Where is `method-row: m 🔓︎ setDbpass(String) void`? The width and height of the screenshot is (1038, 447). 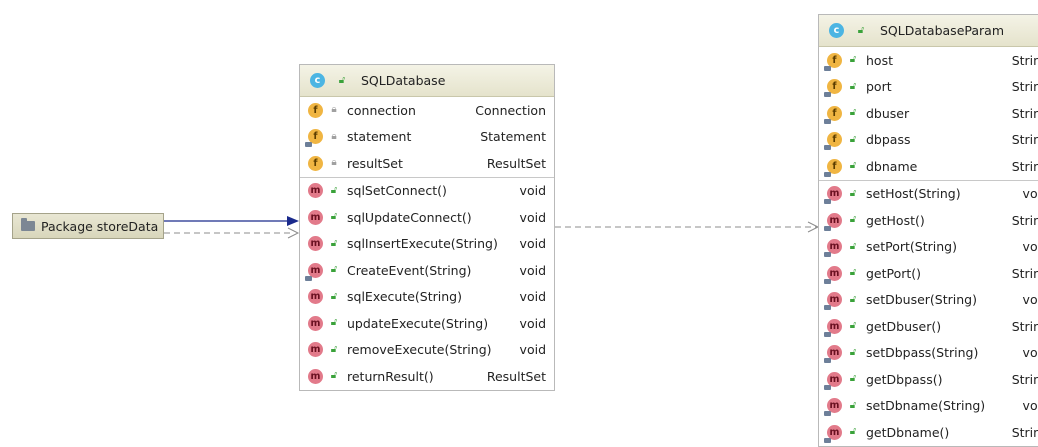 method-row: m 🔓︎ setDbpass(String) void is located at coordinates (928, 353).